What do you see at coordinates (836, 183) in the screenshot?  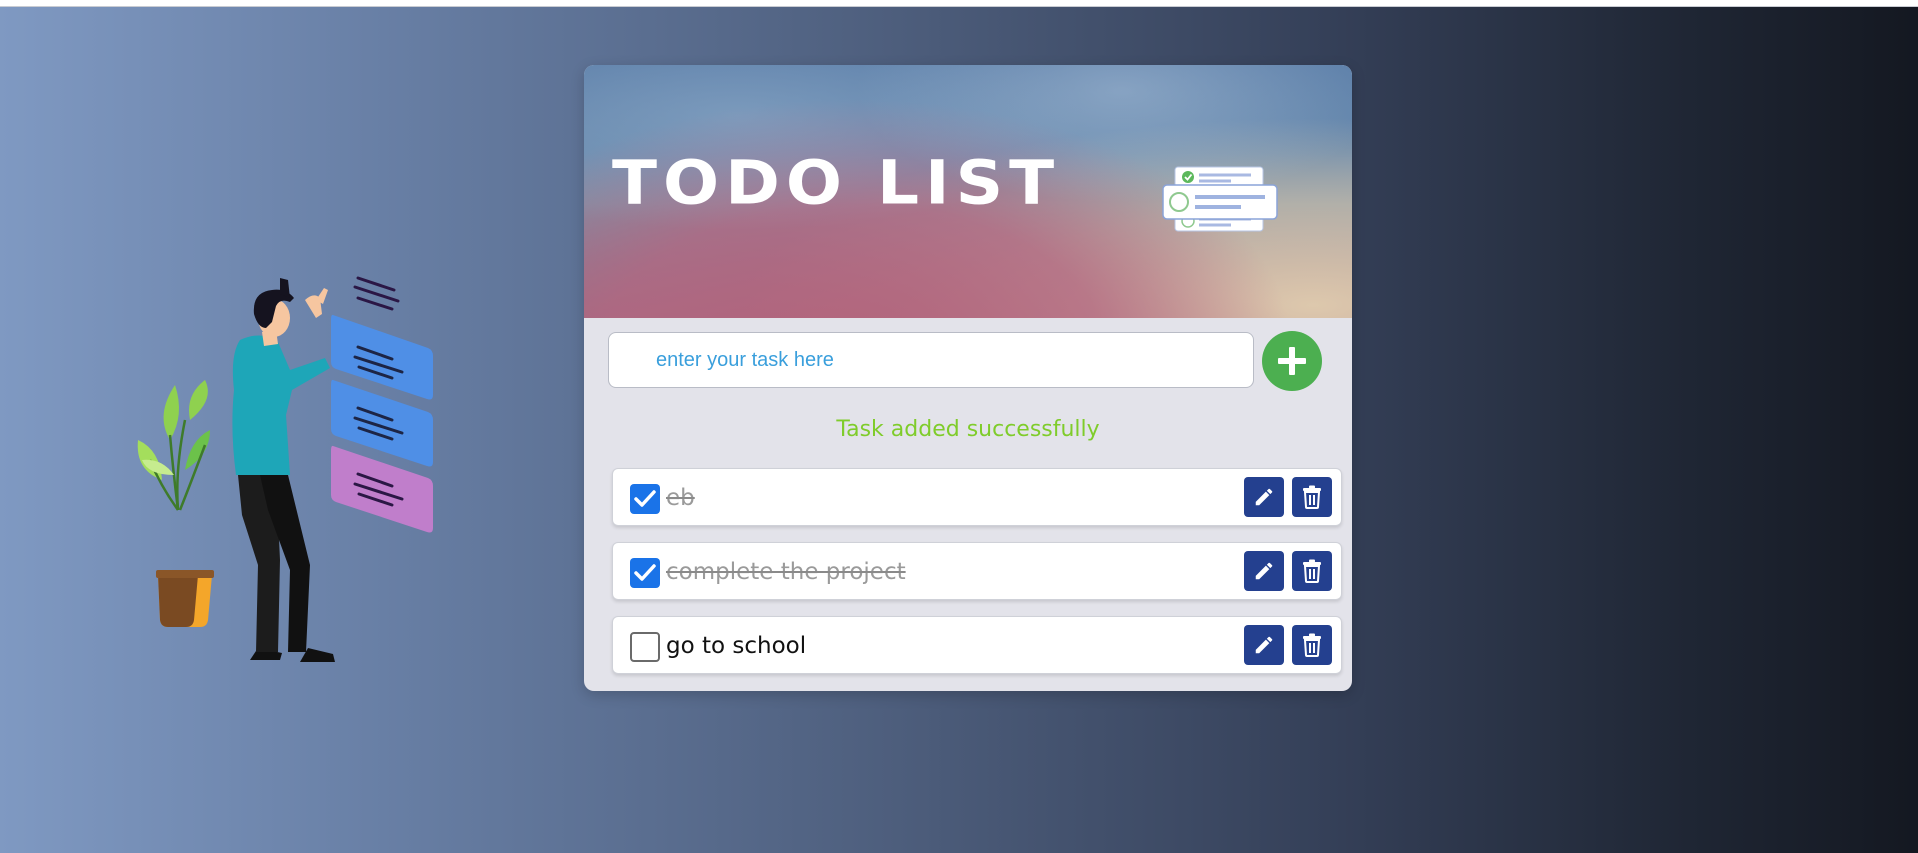 I see `app-title: TODO LIST` at bounding box center [836, 183].